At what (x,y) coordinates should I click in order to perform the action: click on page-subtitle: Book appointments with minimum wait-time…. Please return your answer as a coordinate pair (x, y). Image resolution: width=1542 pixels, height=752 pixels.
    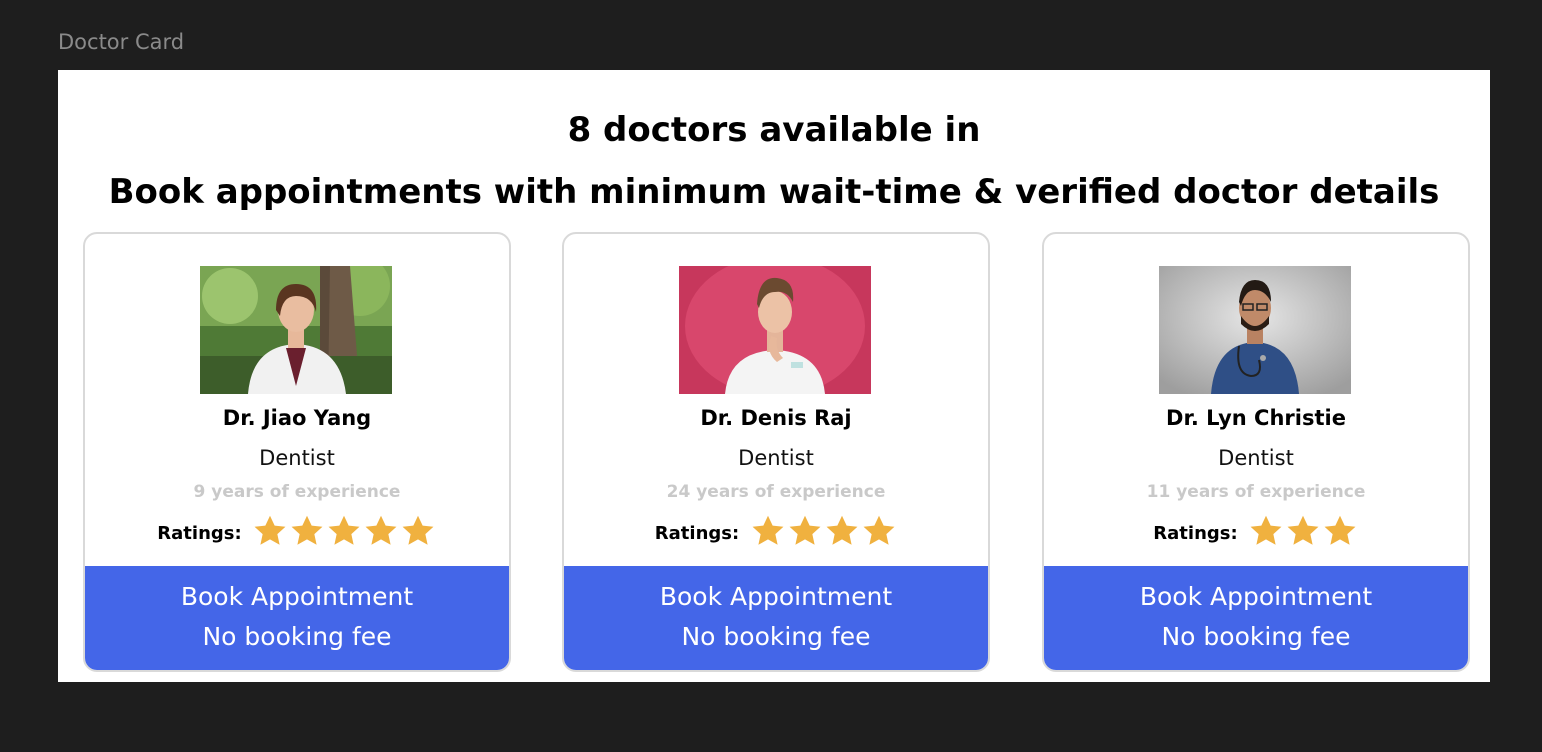
    Looking at the image, I should click on (774, 192).